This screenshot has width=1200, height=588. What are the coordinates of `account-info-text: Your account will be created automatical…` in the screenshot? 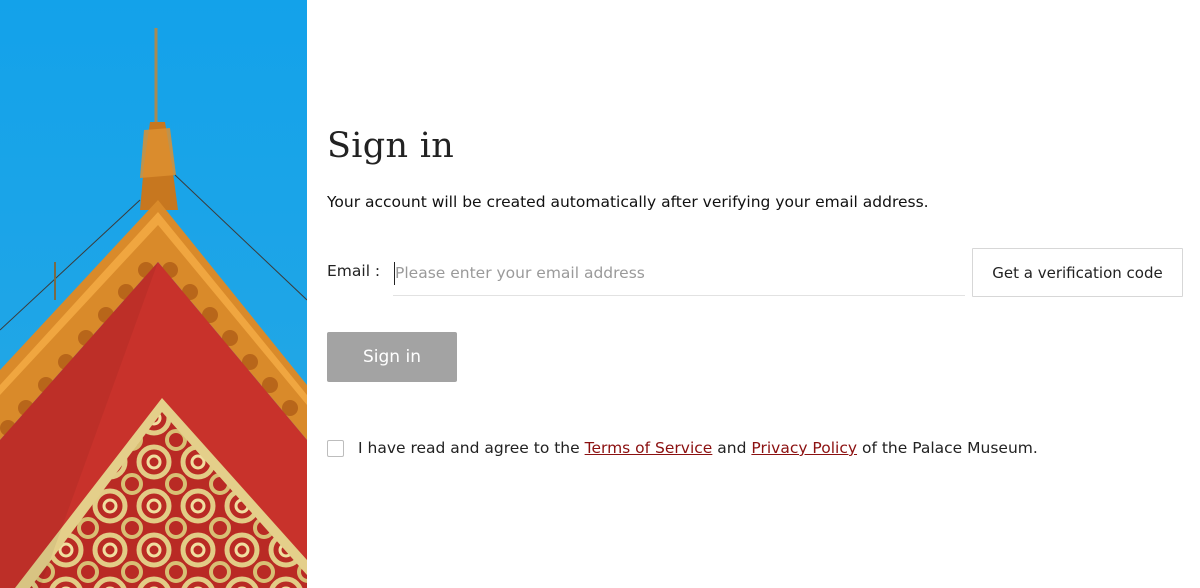 It's located at (628, 202).